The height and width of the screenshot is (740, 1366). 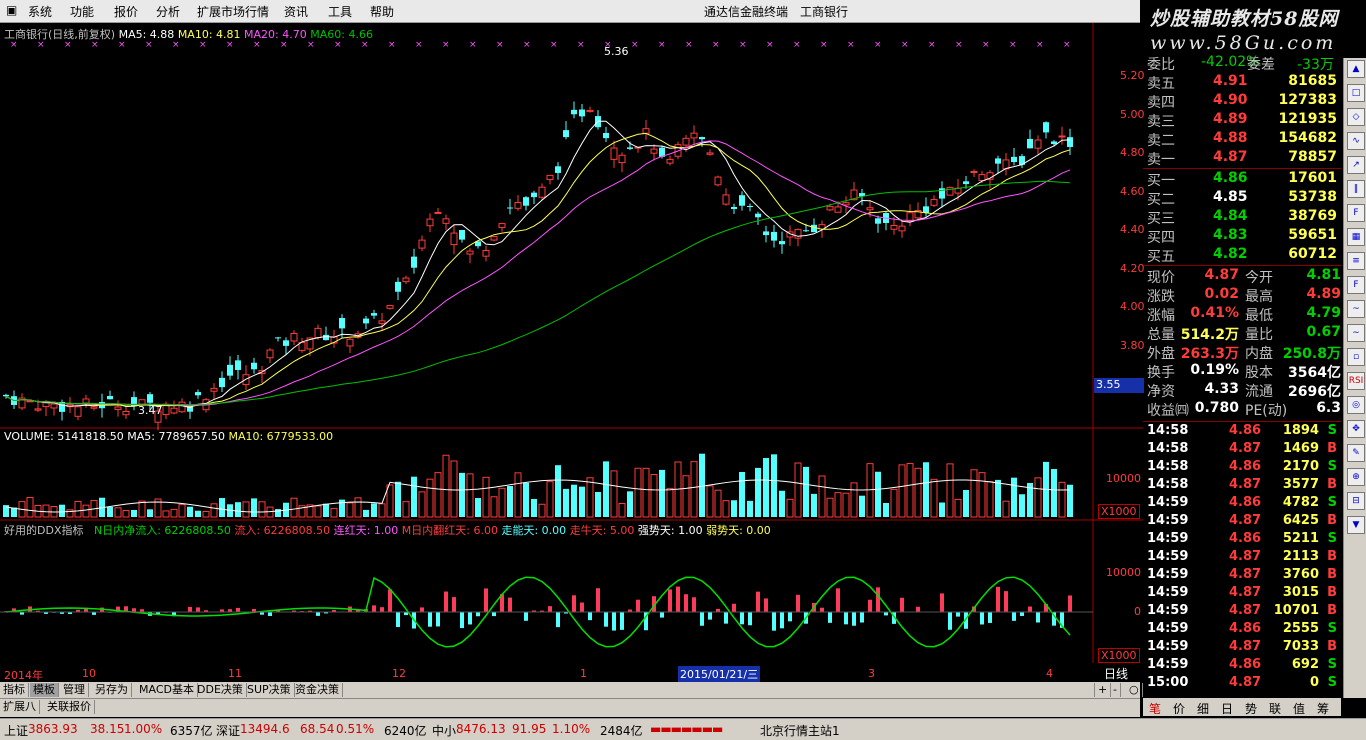 What do you see at coordinates (1323, 708) in the screenshot?
I see `tab-chips: 筹` at bounding box center [1323, 708].